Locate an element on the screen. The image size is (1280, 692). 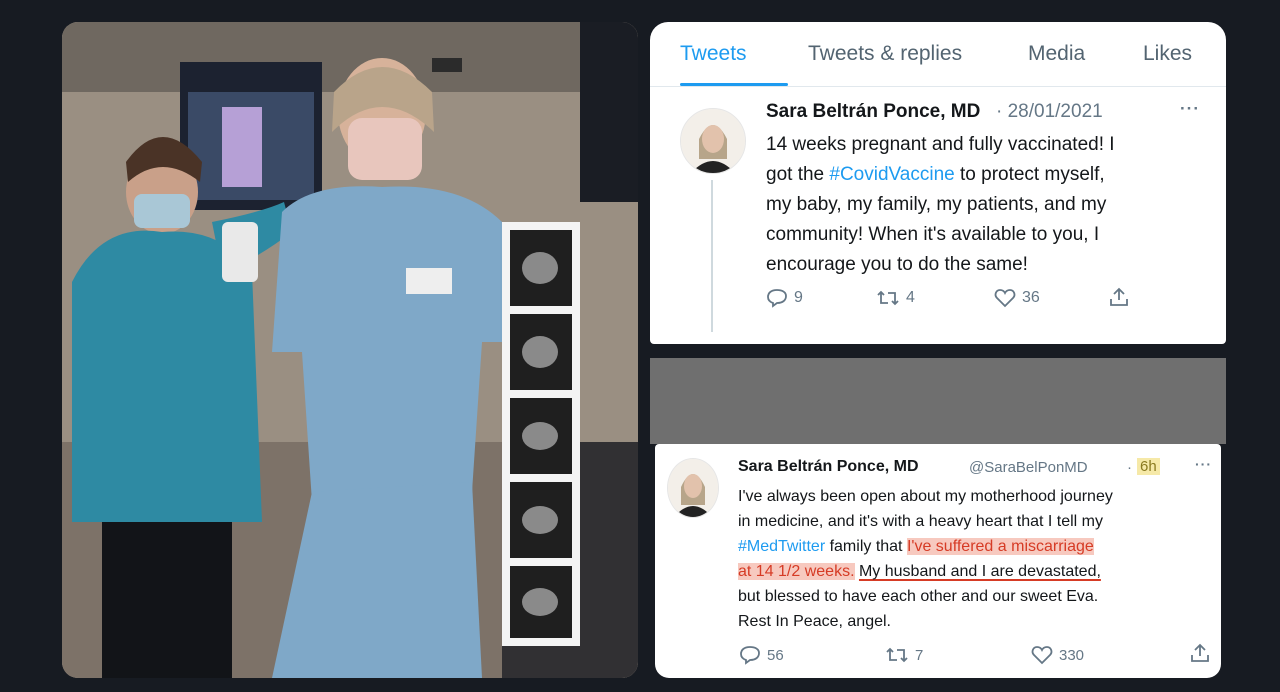
tweet2-time: 6h is located at coordinates (1148, 466).